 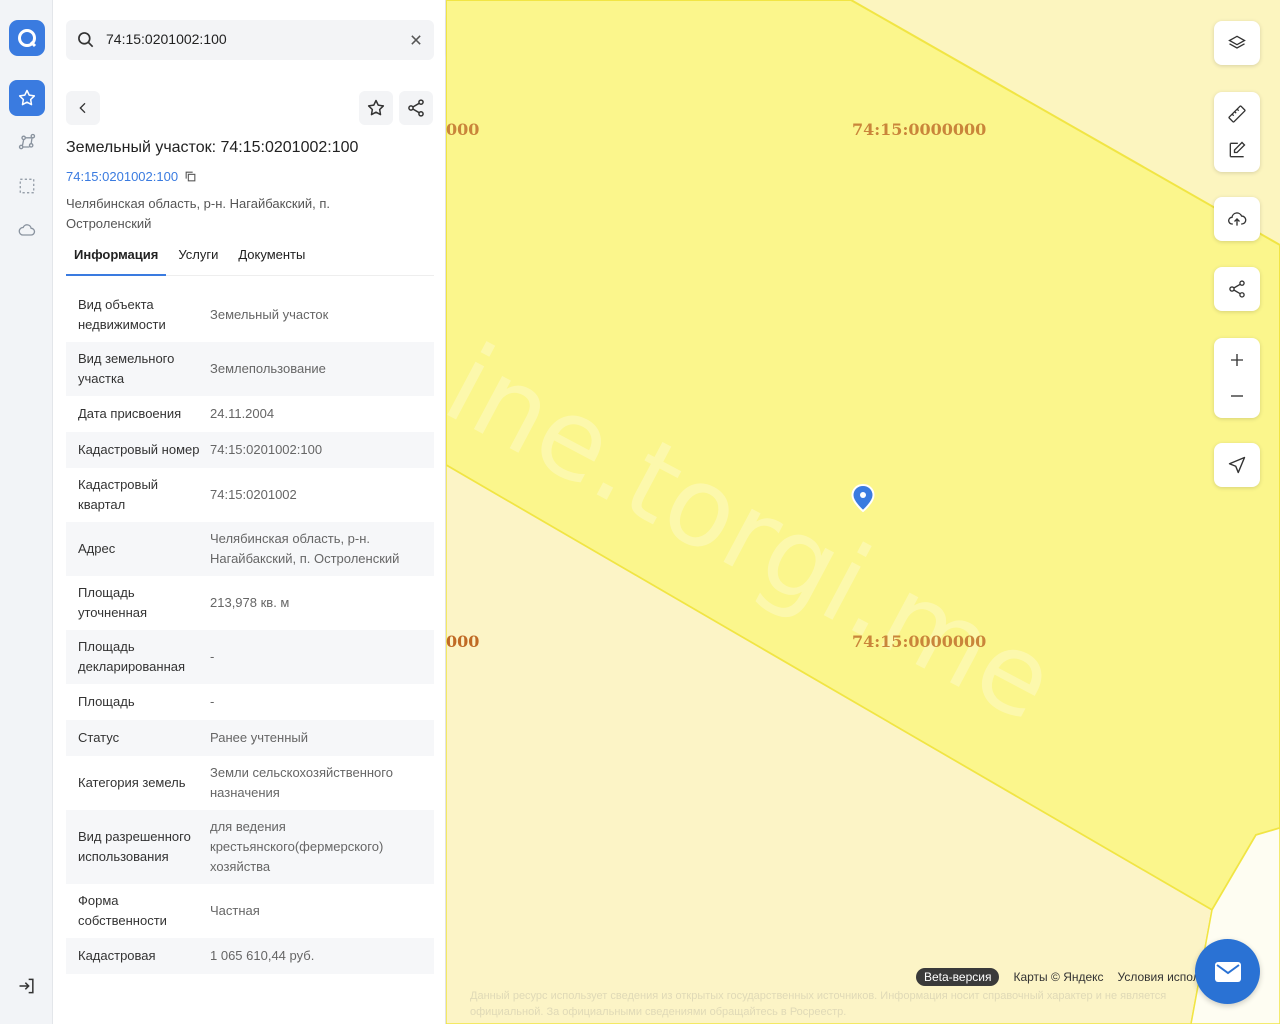 I want to click on table-row: Вид земельного участка Землепользование, so click(x=250, y=369).